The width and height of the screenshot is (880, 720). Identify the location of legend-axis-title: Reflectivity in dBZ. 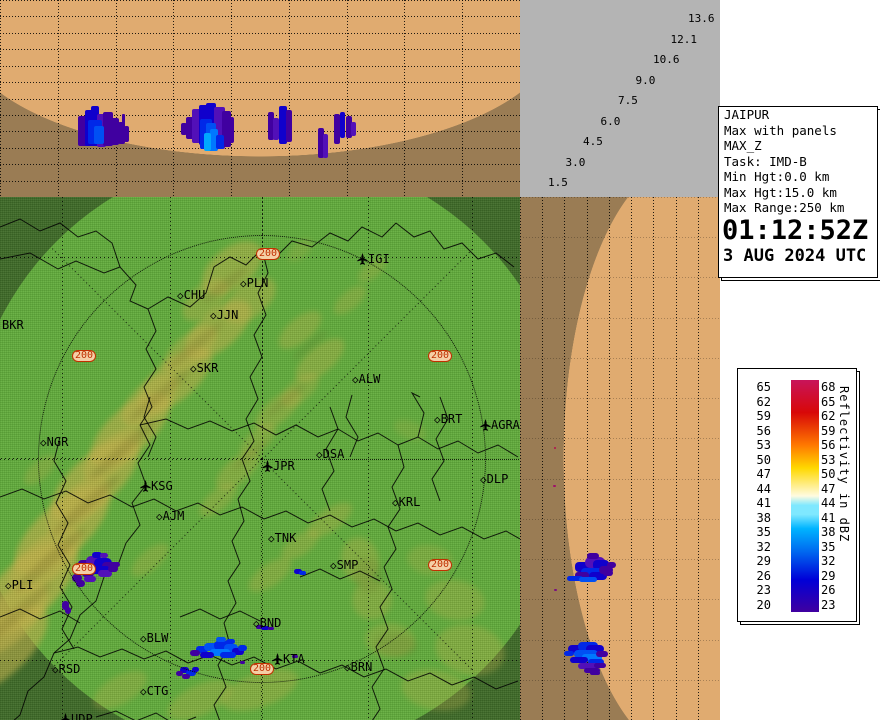
(844, 464).